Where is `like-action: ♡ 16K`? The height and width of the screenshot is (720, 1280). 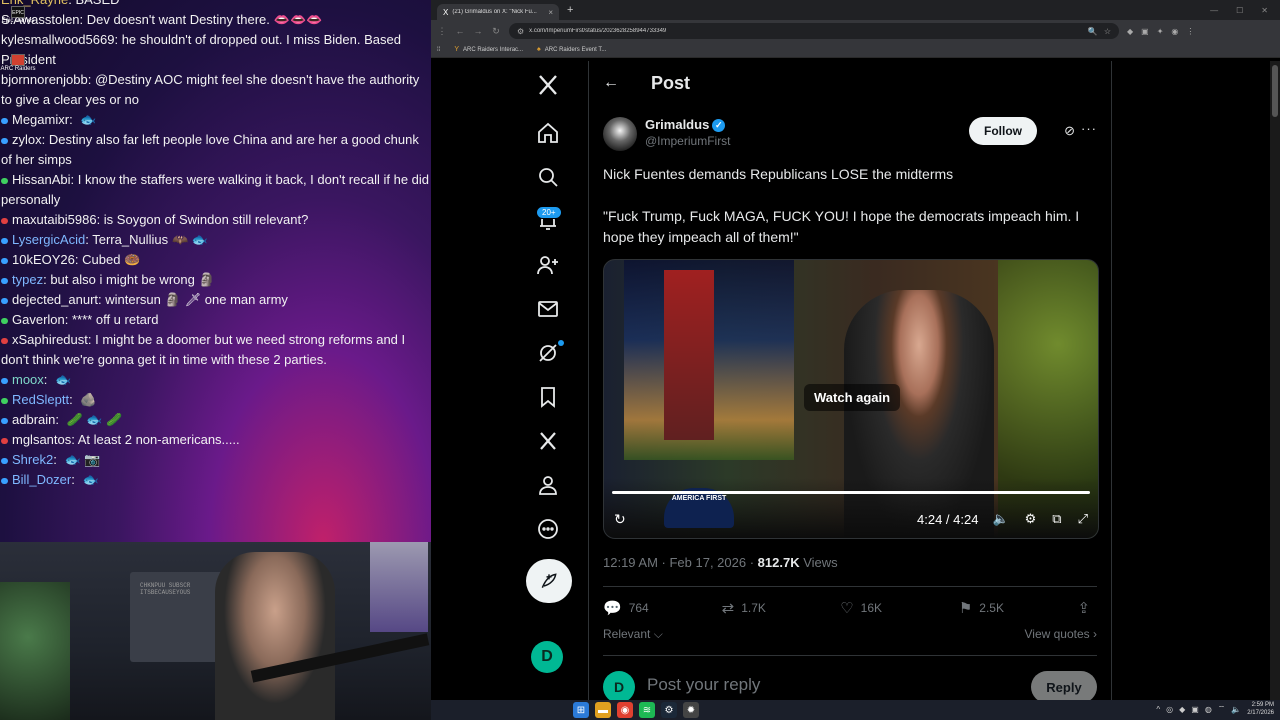 like-action: ♡ 16K is located at coordinates (899, 608).